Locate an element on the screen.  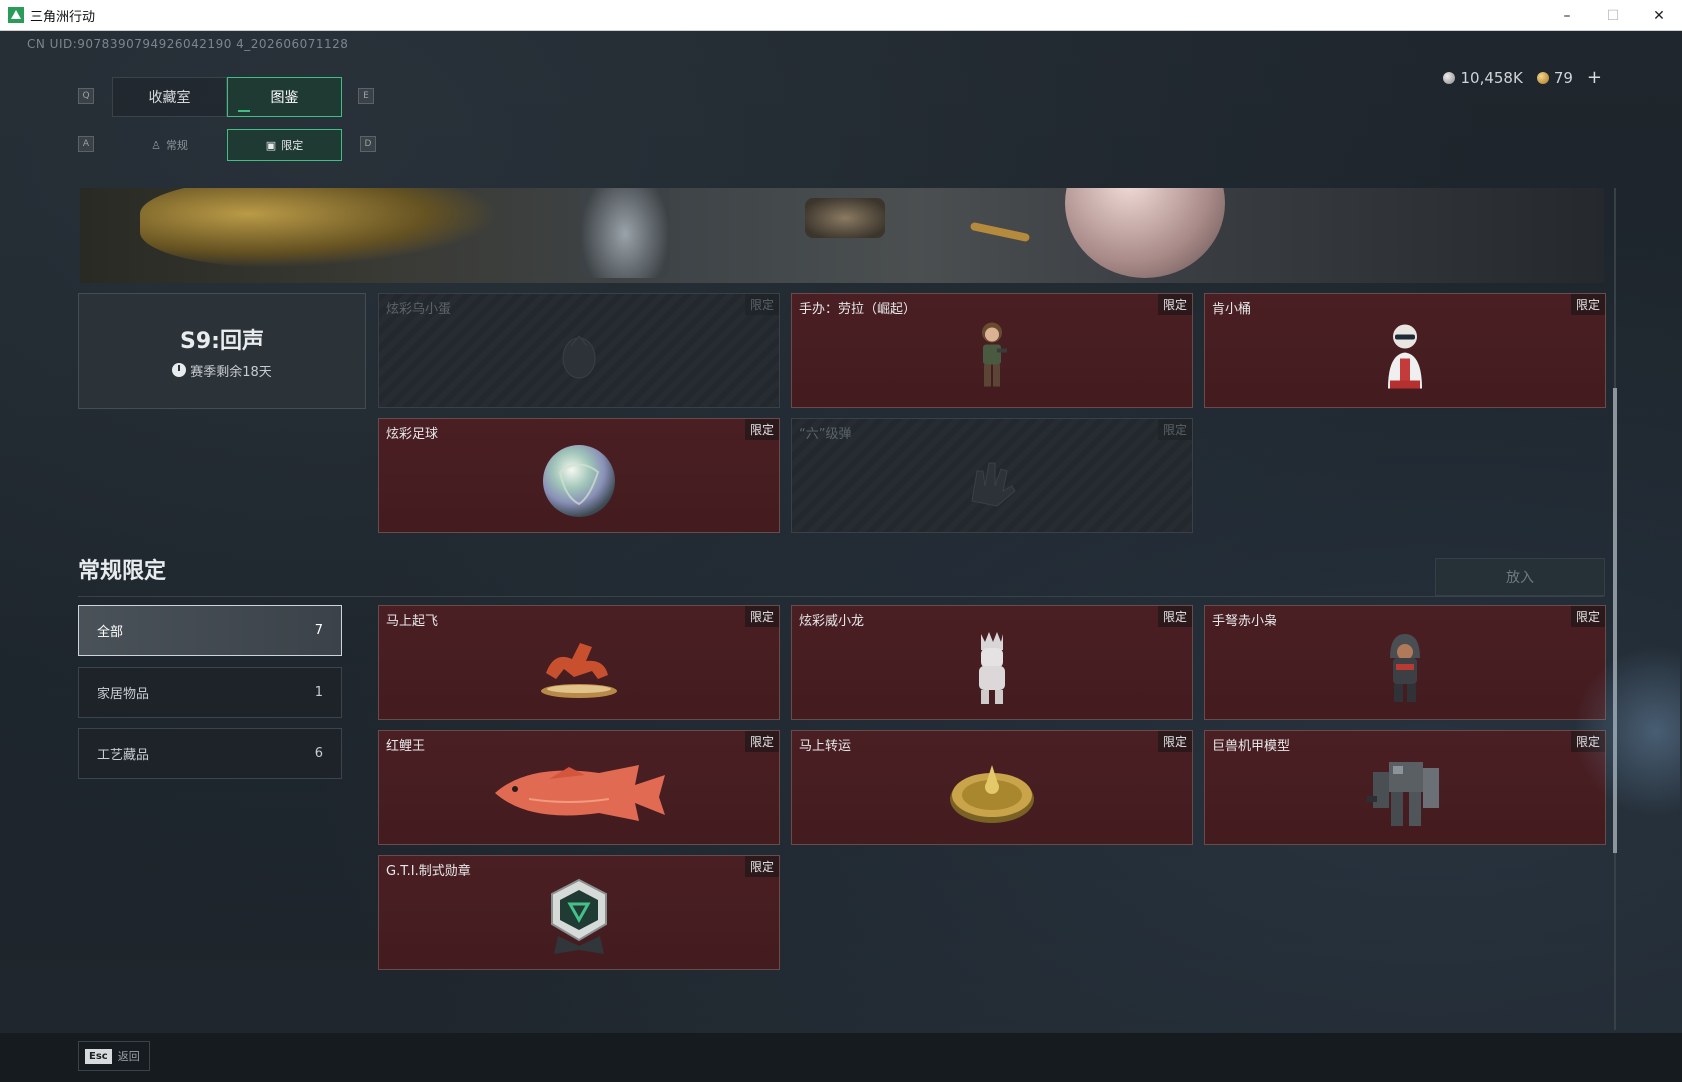
medal-icon is located at coordinates (579, 917).